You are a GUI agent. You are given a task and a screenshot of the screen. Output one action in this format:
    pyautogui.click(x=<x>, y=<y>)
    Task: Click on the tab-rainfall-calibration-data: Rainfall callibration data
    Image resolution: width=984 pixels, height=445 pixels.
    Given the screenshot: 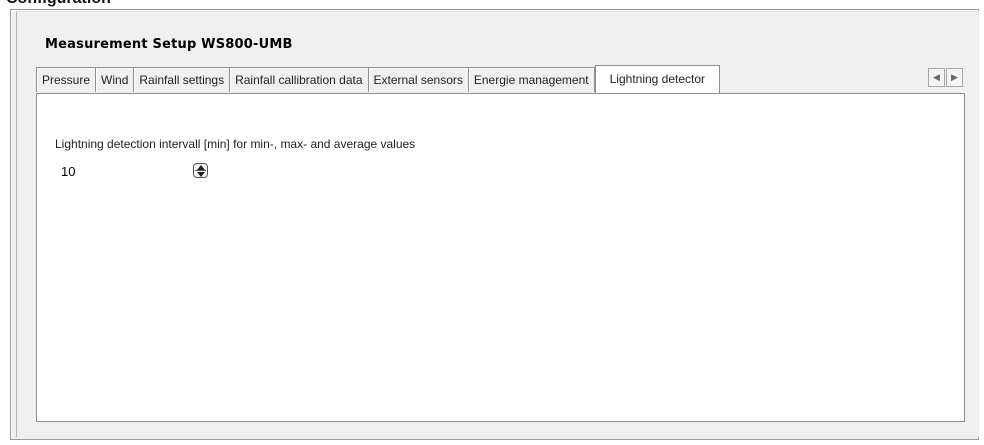 What is the action you would take?
    pyautogui.click(x=299, y=79)
    